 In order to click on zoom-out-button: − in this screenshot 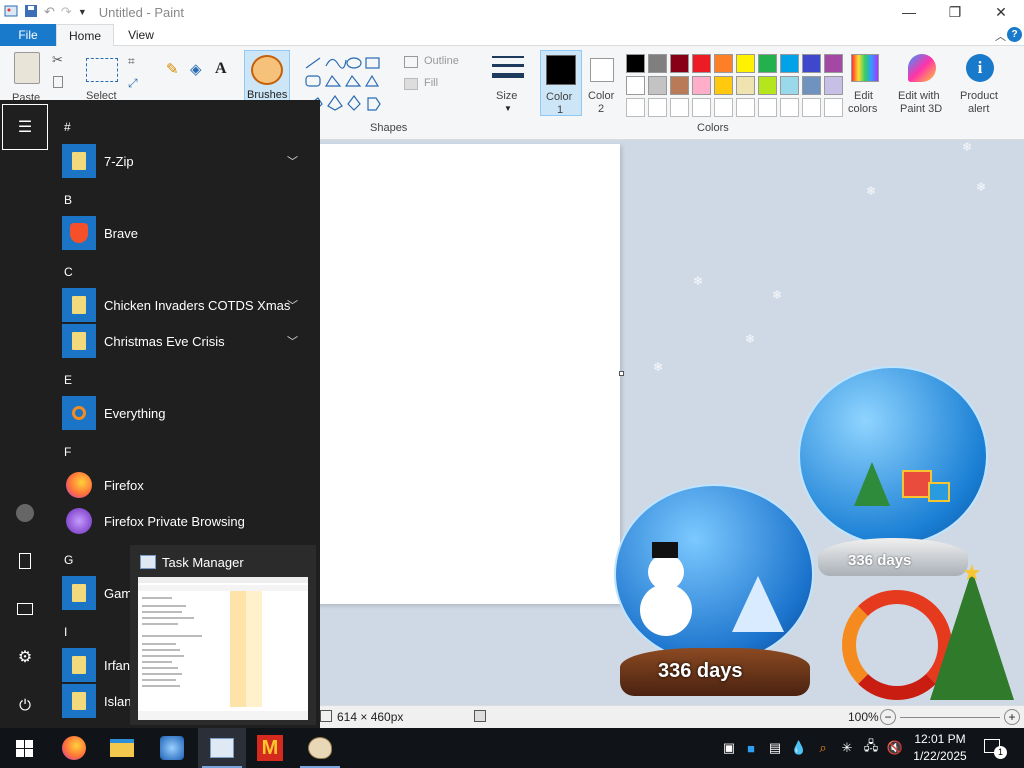, I will do `click(888, 717)`.